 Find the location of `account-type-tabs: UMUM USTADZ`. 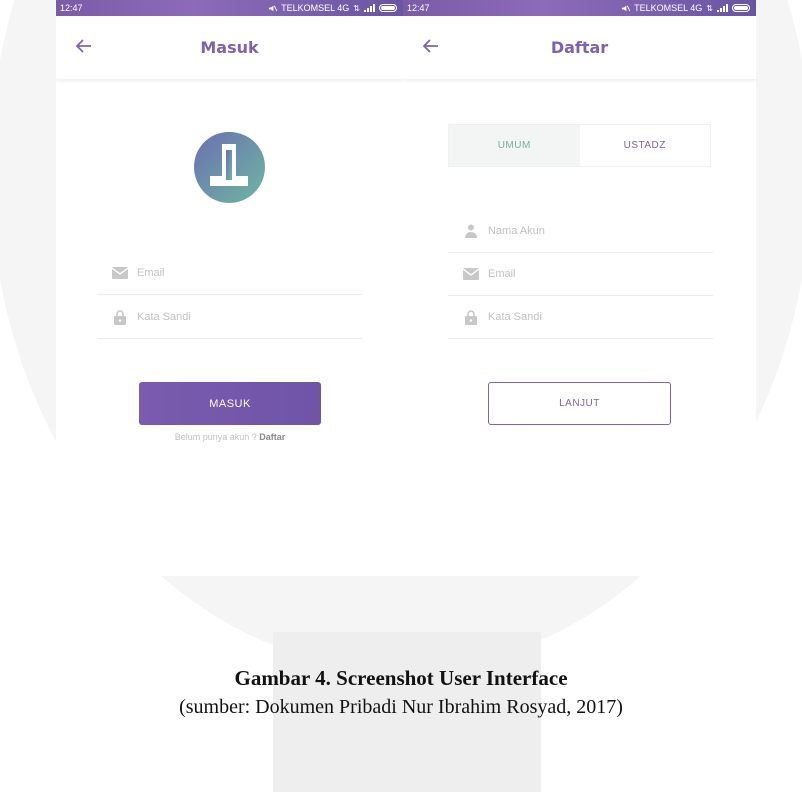

account-type-tabs: UMUM USTADZ is located at coordinates (579, 145).